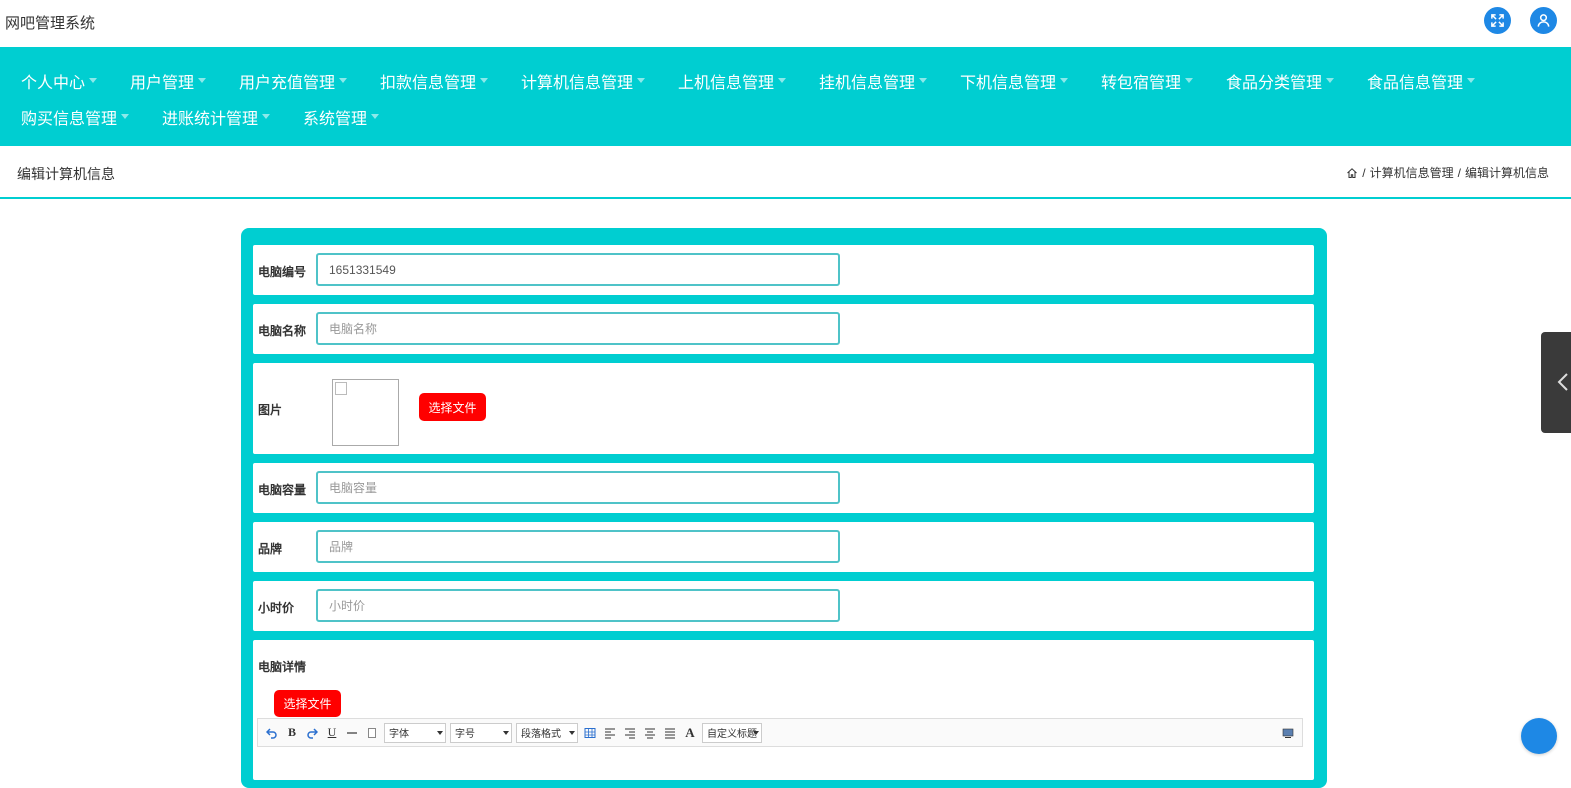 This screenshot has height=788, width=1571. Describe the element at coordinates (332, 733) in the screenshot. I see `underline-button: U` at that location.